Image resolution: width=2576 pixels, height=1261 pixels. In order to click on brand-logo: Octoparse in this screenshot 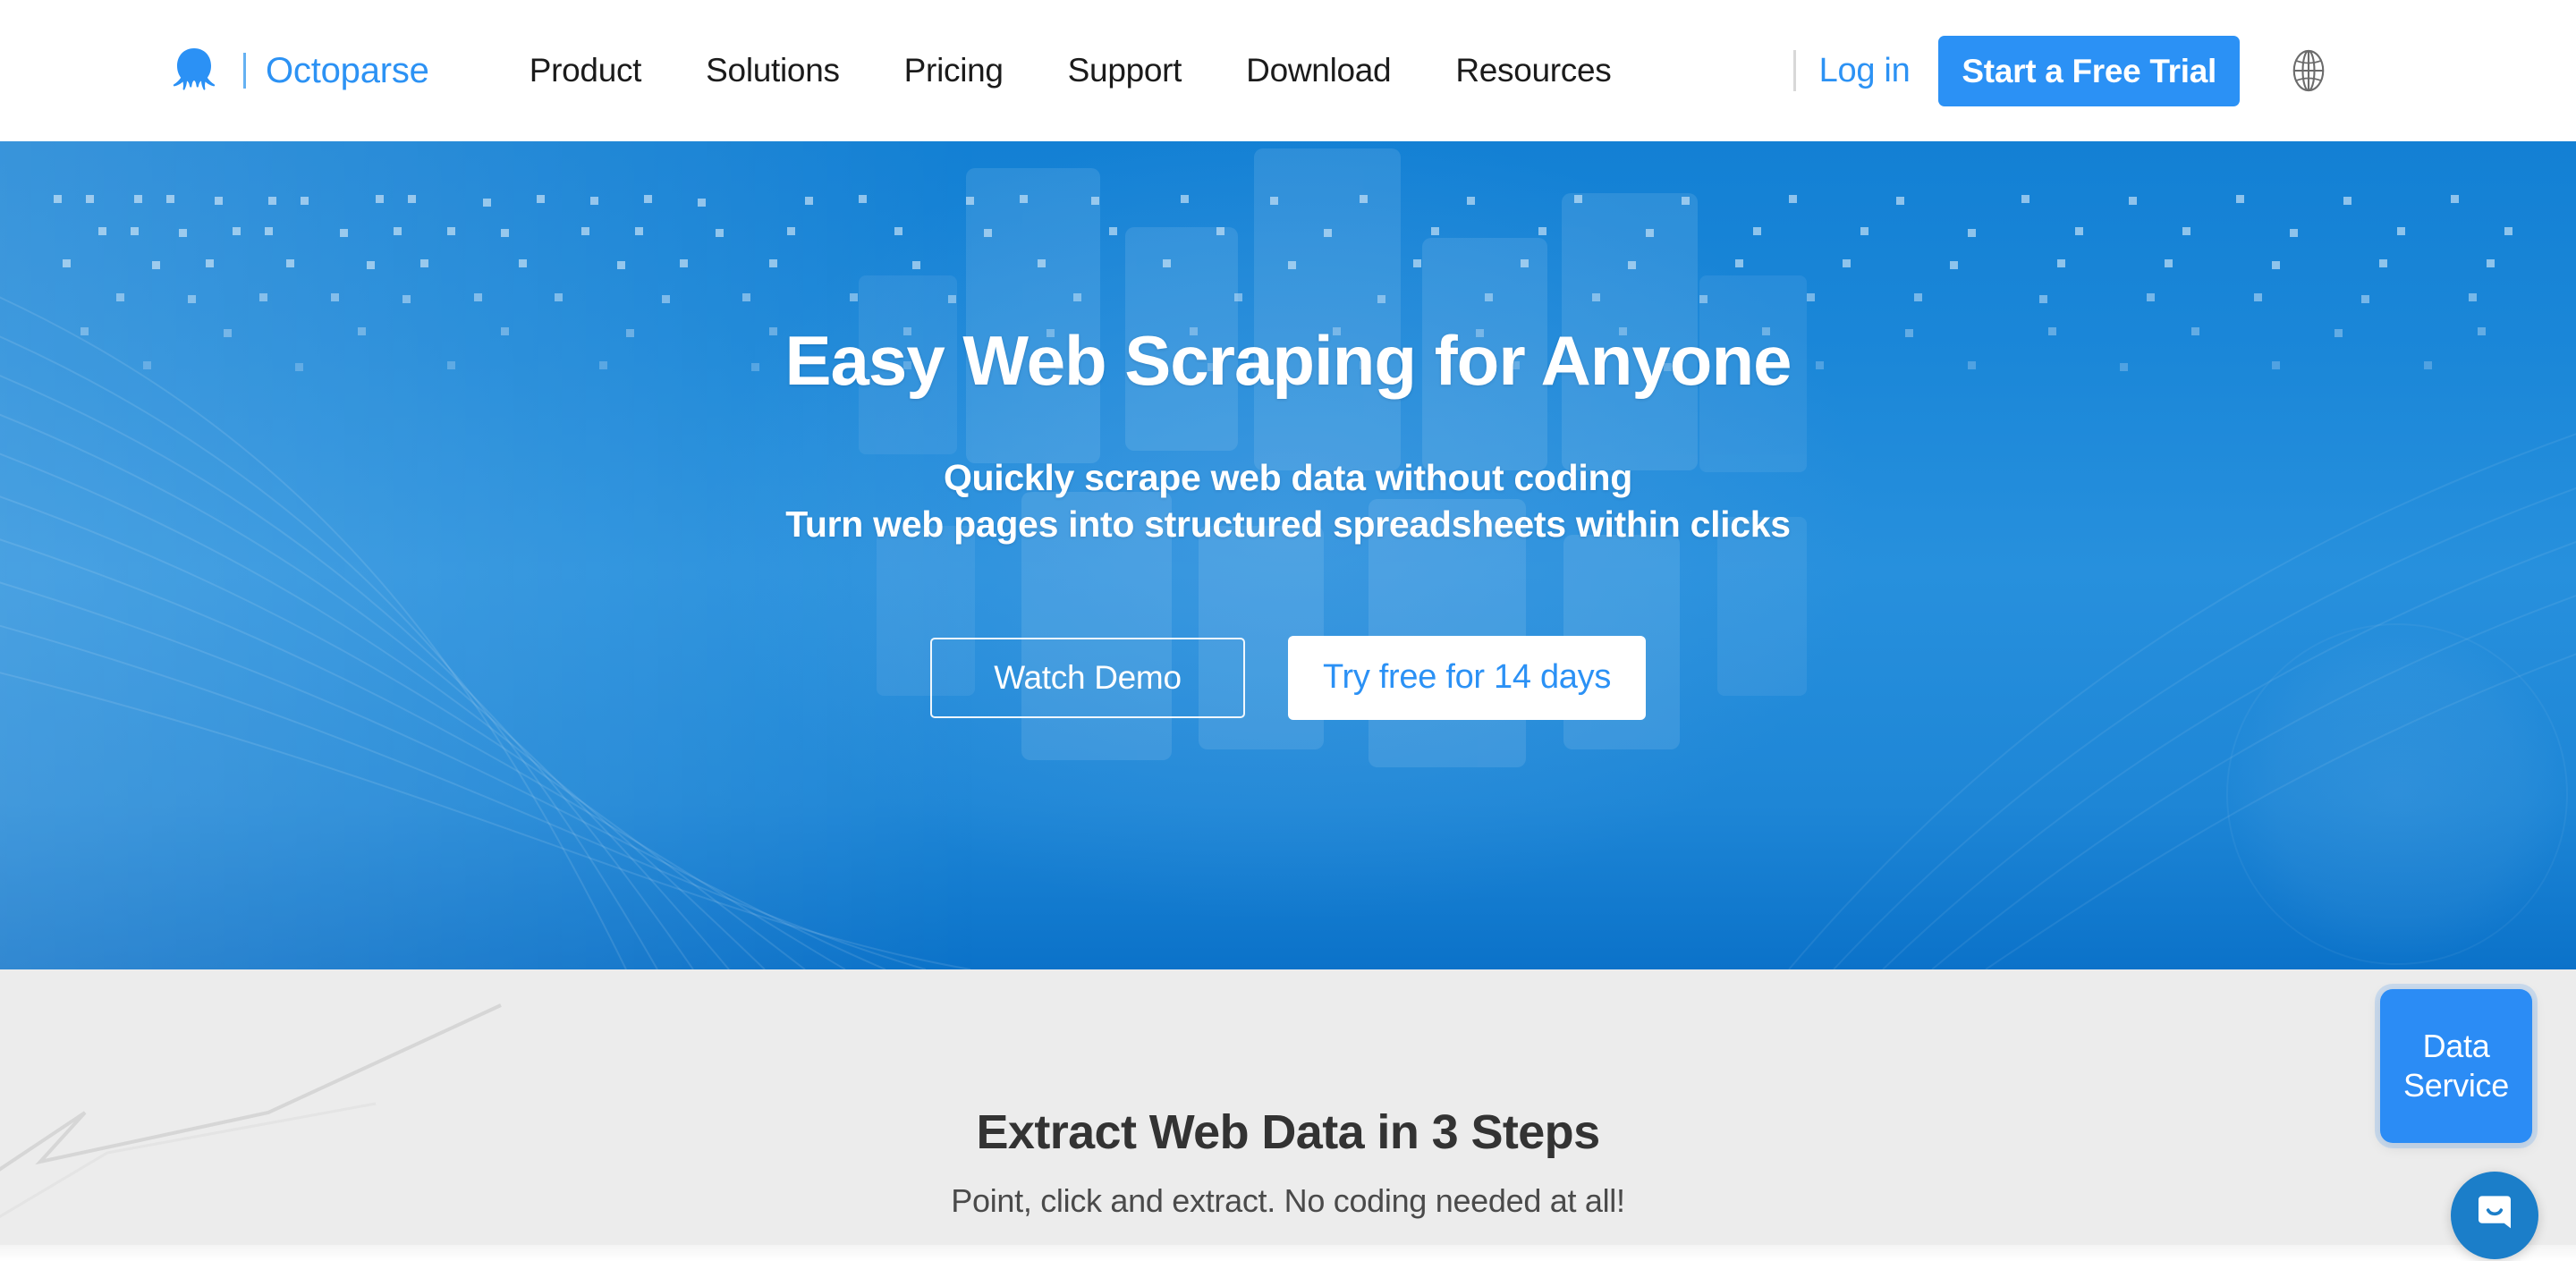, I will do `click(297, 71)`.